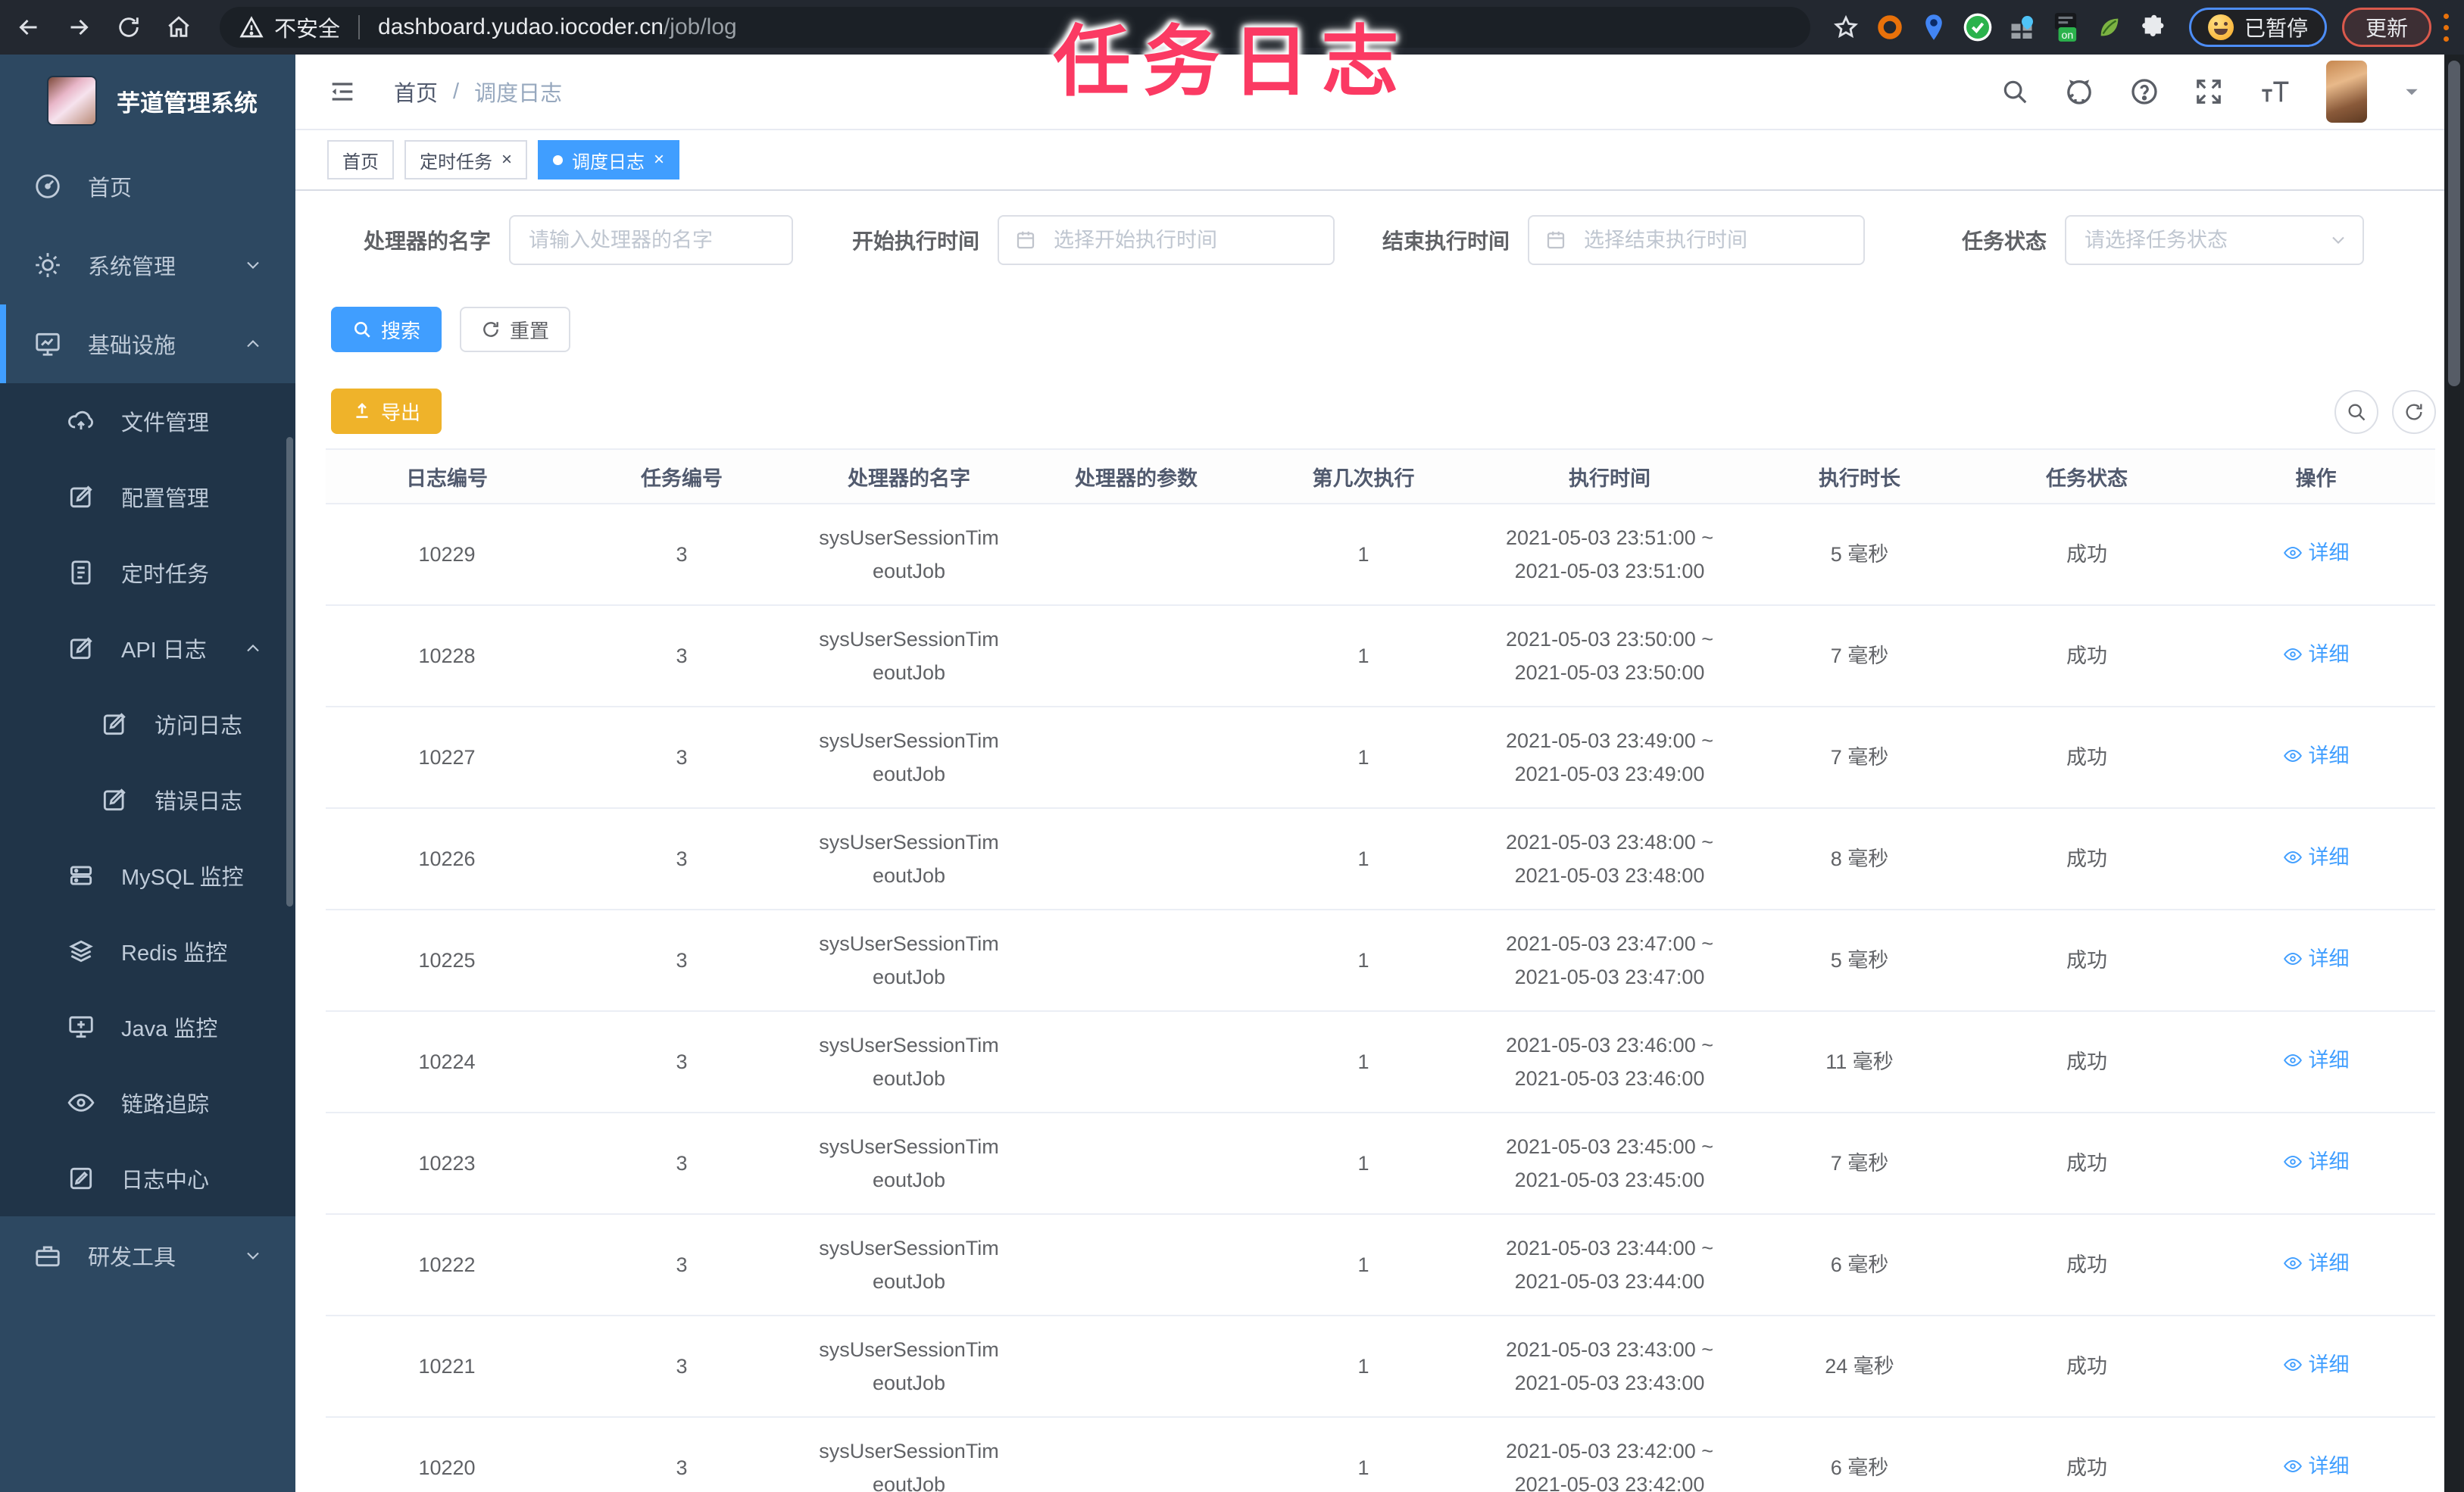 This screenshot has height=1492, width=2464. What do you see at coordinates (147, 421) in the screenshot?
I see `sidebar-item-file-management: 文件管理` at bounding box center [147, 421].